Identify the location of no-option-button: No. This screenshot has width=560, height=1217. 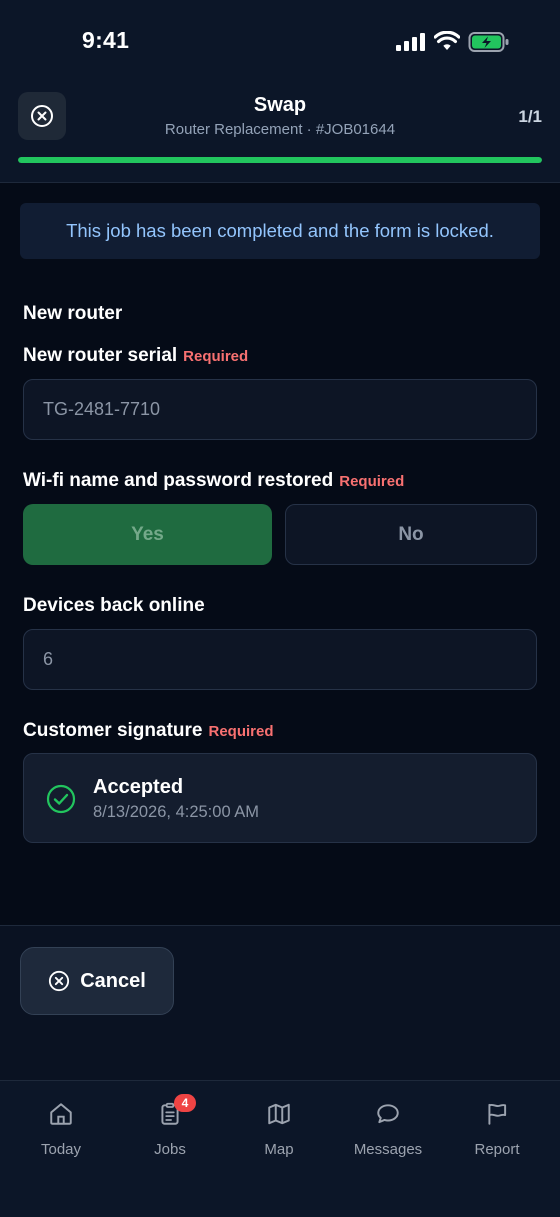
(411, 534).